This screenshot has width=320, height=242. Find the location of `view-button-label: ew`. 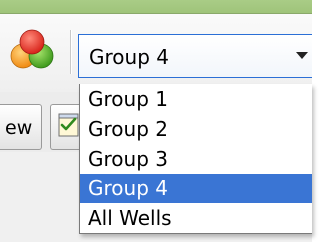

view-button-label: ew is located at coordinates (19, 128).